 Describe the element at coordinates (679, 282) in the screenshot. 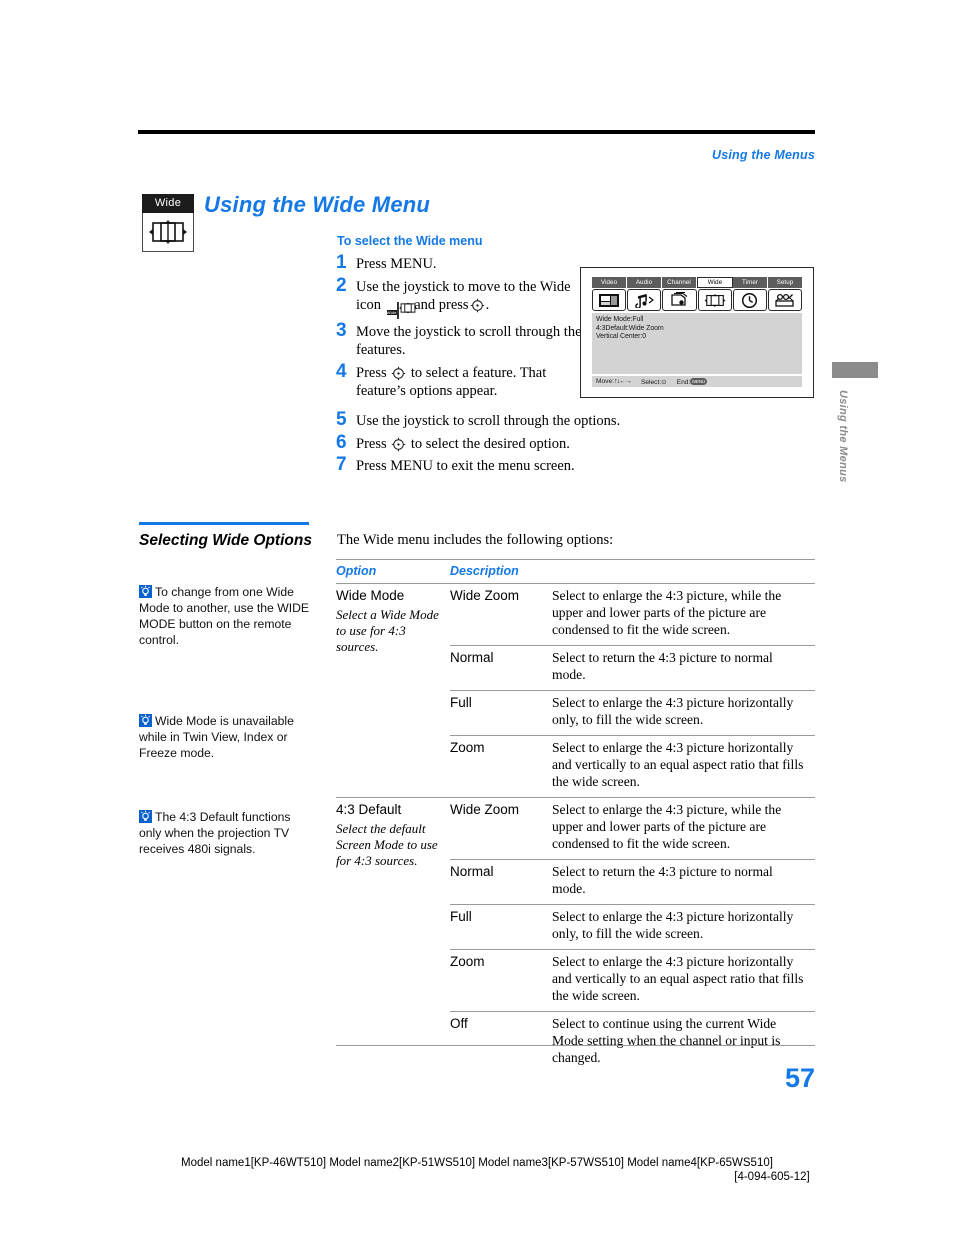

I see `osd-tab-channel: Channel` at that location.